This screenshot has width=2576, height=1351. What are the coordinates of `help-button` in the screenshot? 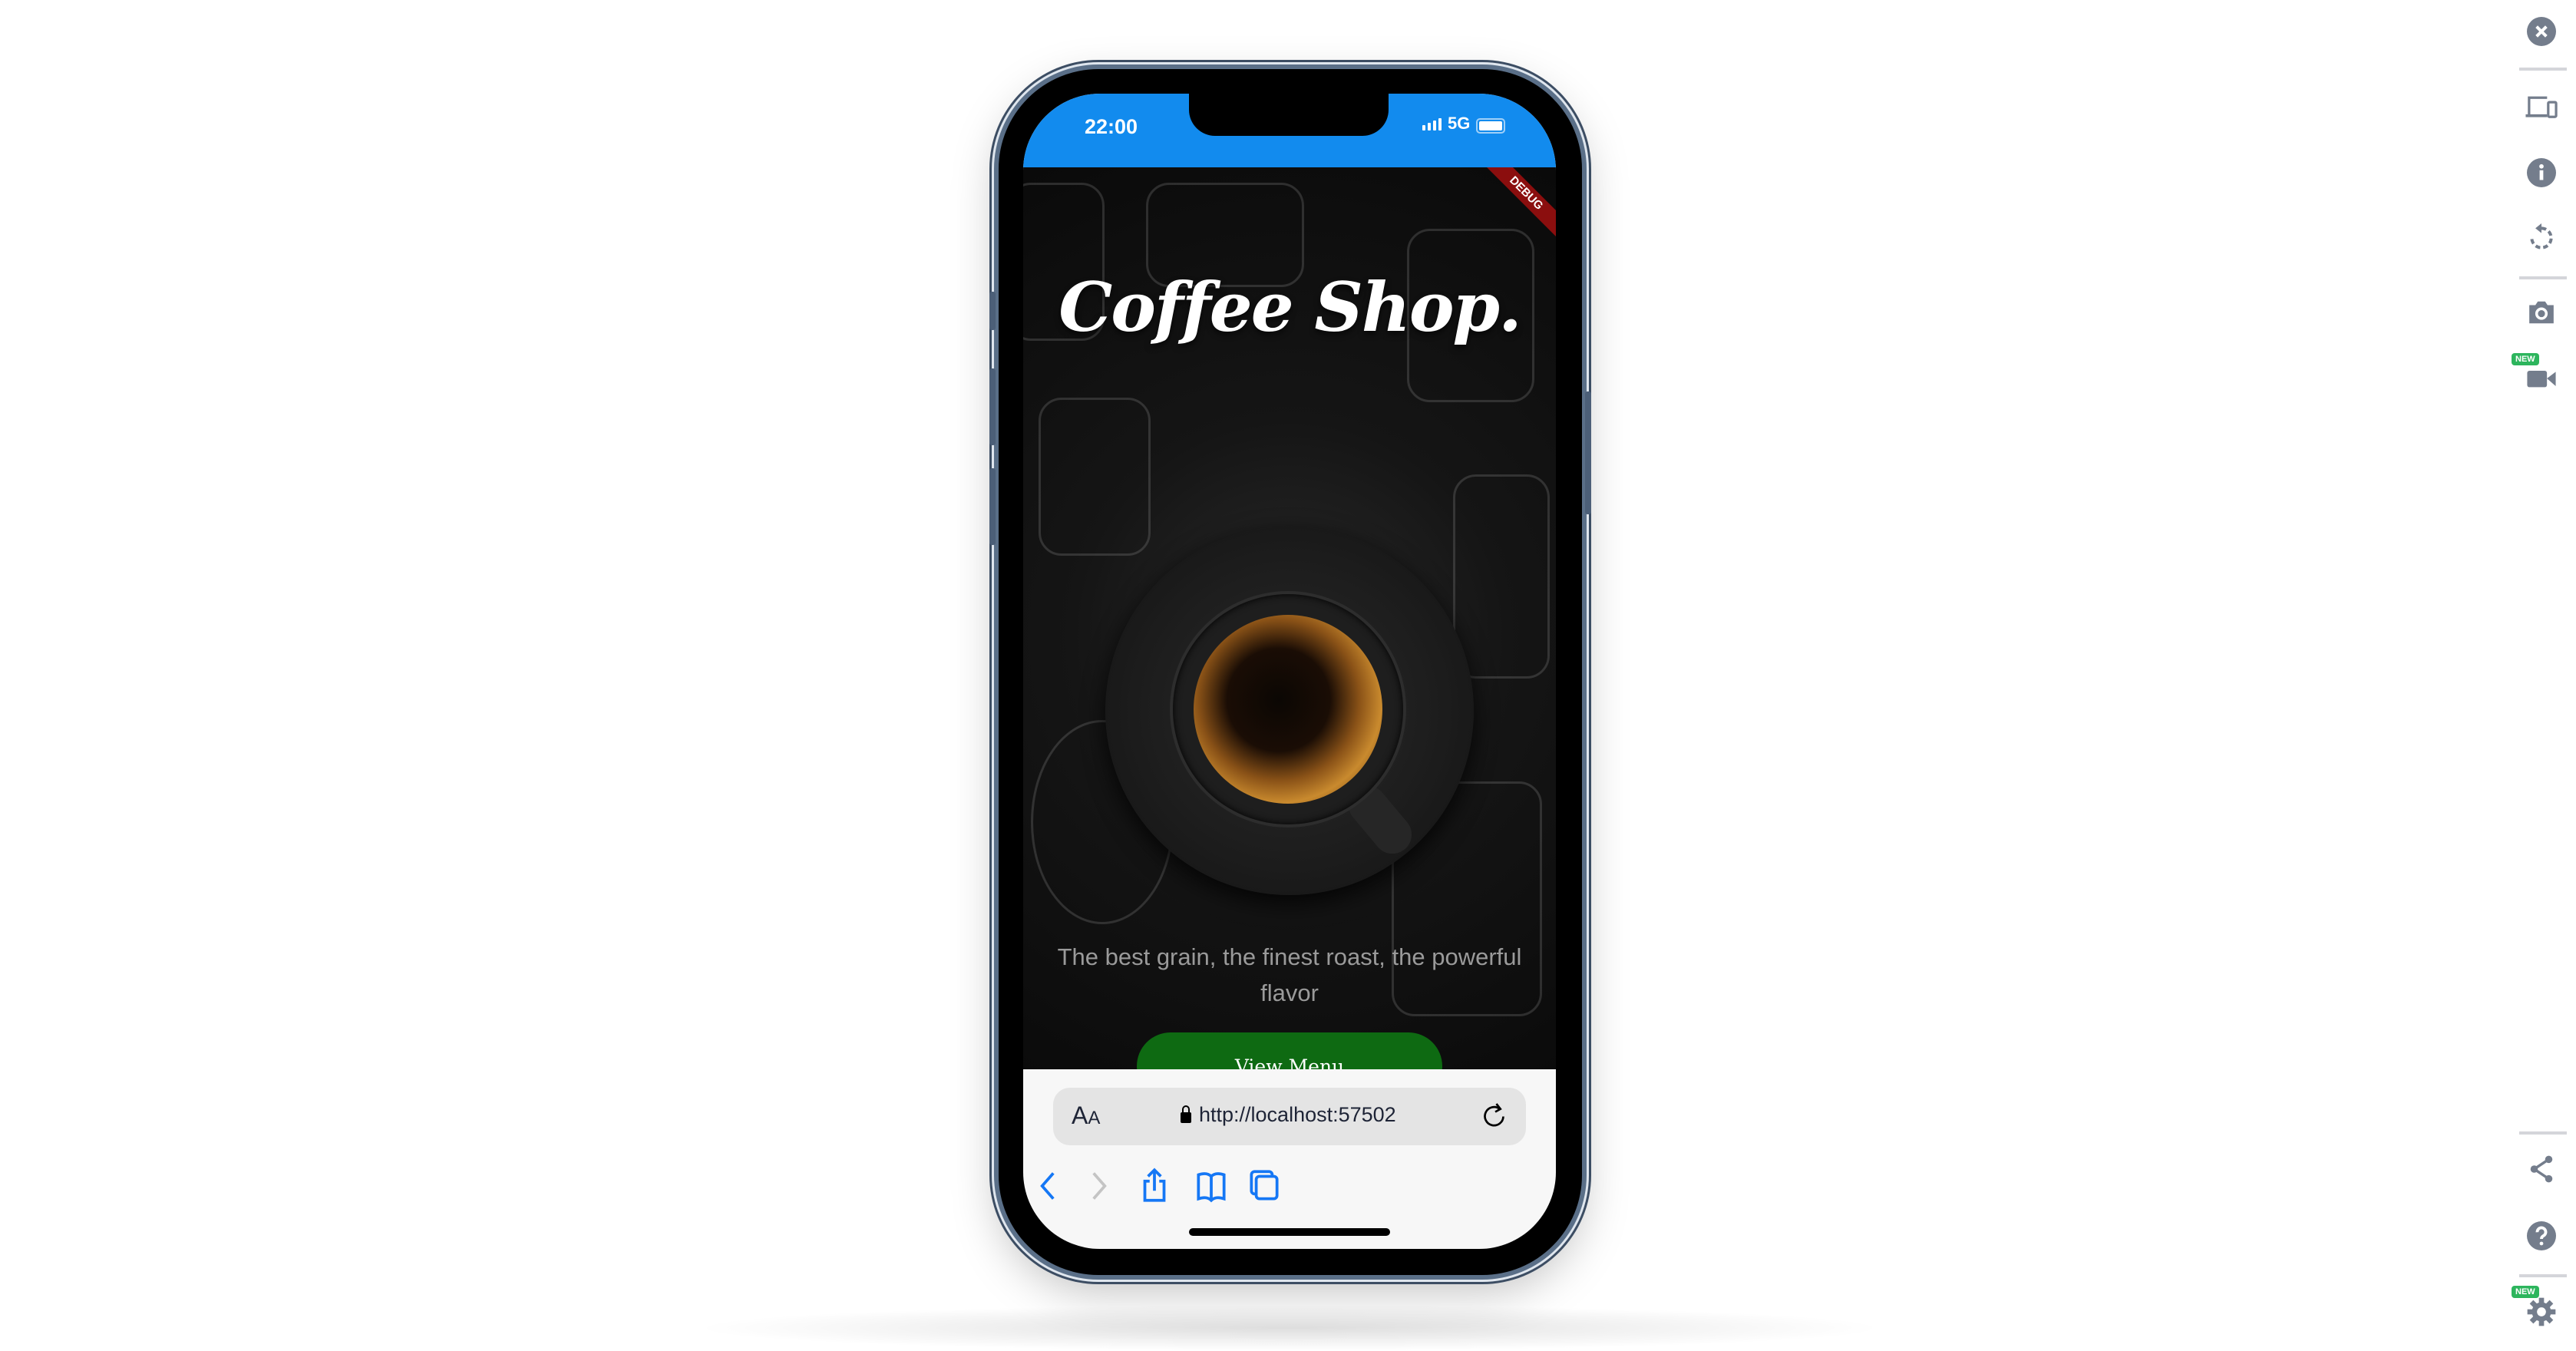 It's located at (2541, 1236).